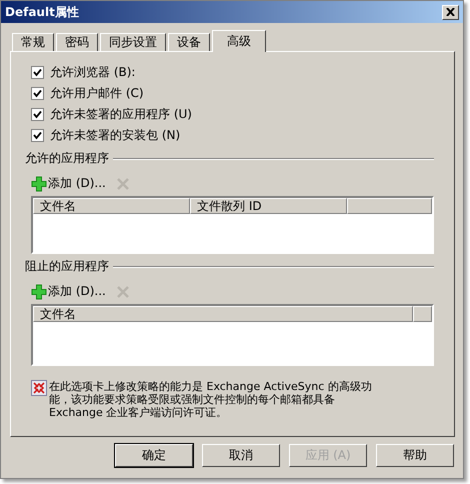 The width and height of the screenshot is (470, 484). I want to click on dialog-button: 确定, so click(154, 455).